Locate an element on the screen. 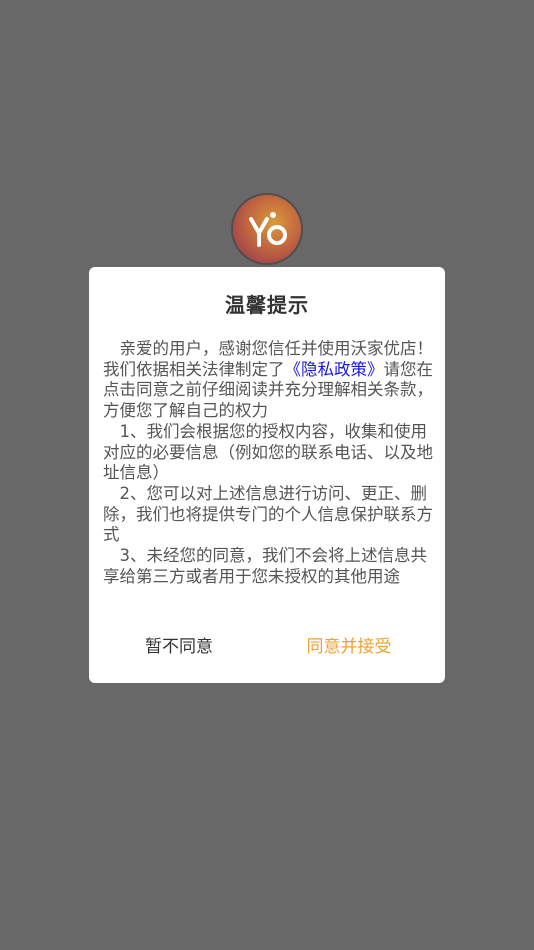 The height and width of the screenshot is (950, 534). accept-button: 同意并接受 is located at coordinates (349, 647).